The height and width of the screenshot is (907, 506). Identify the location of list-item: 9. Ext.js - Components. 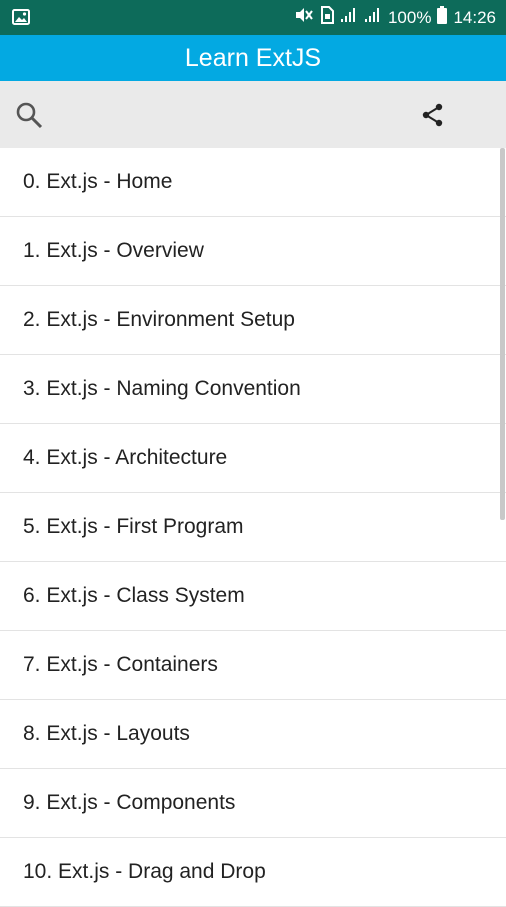
(253, 803).